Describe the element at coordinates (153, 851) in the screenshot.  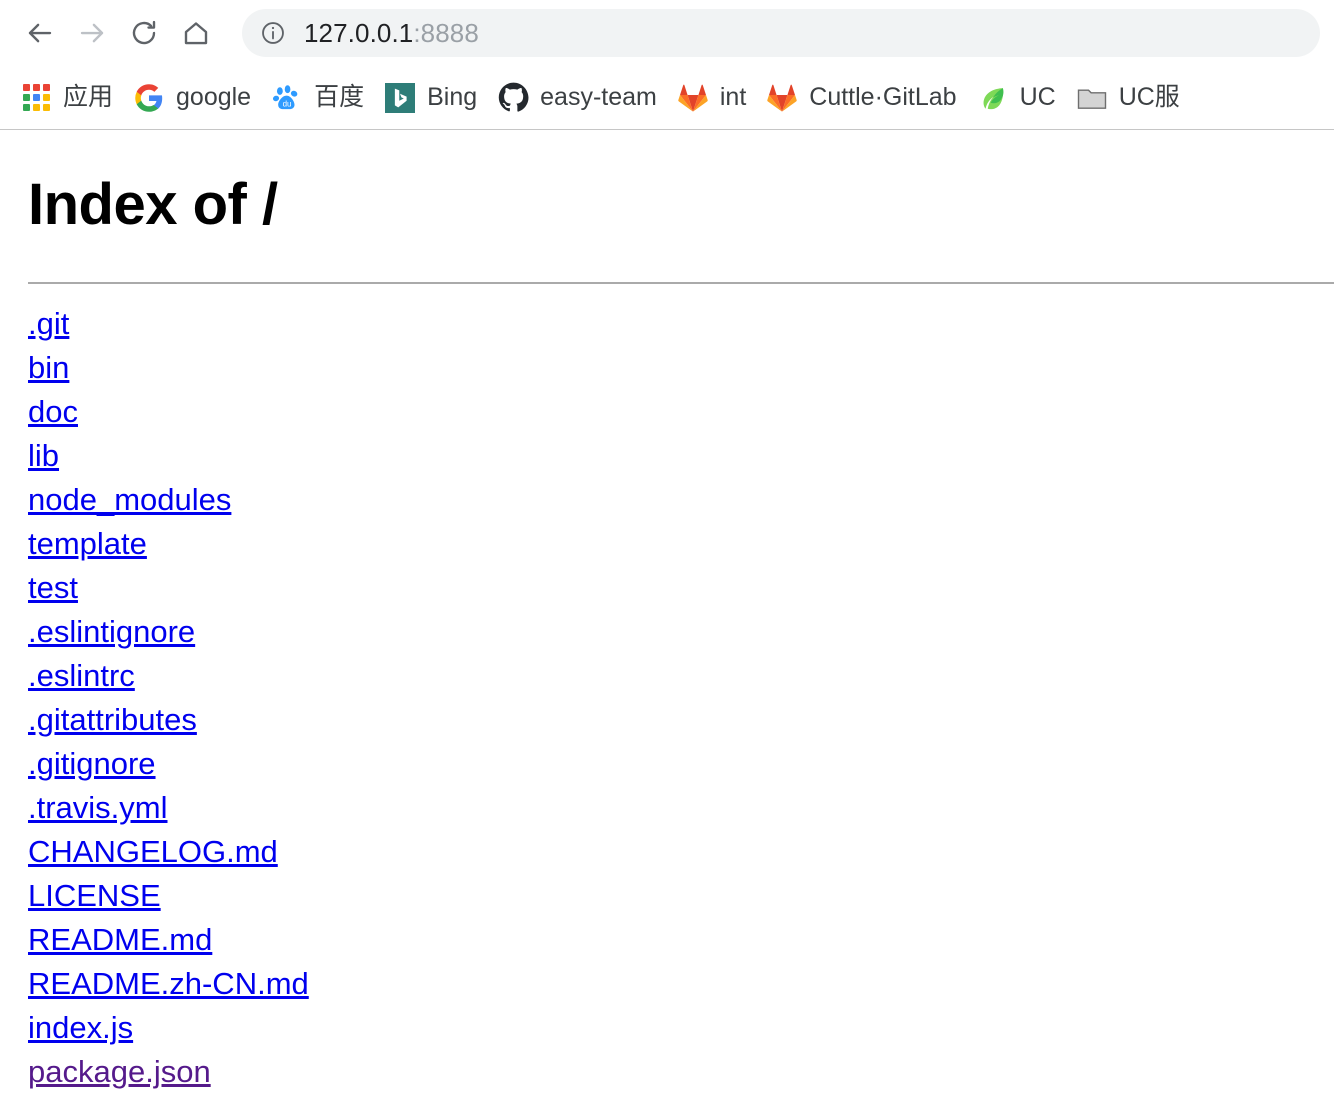
I see `file-link-changelog-md: CHANGELOG.md` at that location.